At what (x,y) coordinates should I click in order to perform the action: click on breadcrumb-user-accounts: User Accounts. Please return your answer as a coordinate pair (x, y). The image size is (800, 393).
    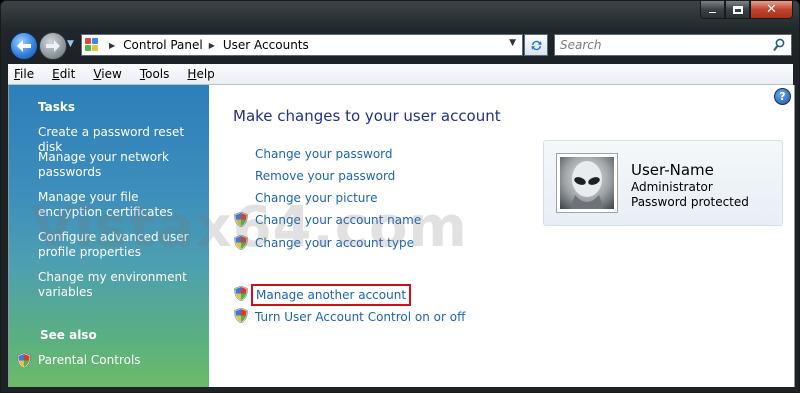
    Looking at the image, I should click on (266, 45).